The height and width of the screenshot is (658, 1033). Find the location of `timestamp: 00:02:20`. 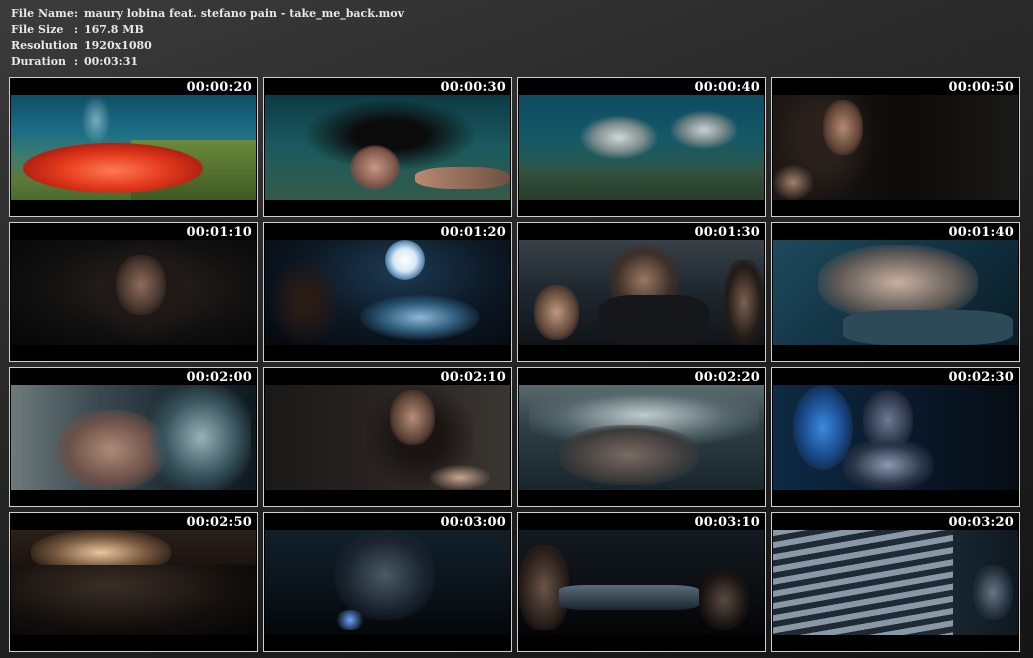

timestamp: 00:02:20 is located at coordinates (727, 377).